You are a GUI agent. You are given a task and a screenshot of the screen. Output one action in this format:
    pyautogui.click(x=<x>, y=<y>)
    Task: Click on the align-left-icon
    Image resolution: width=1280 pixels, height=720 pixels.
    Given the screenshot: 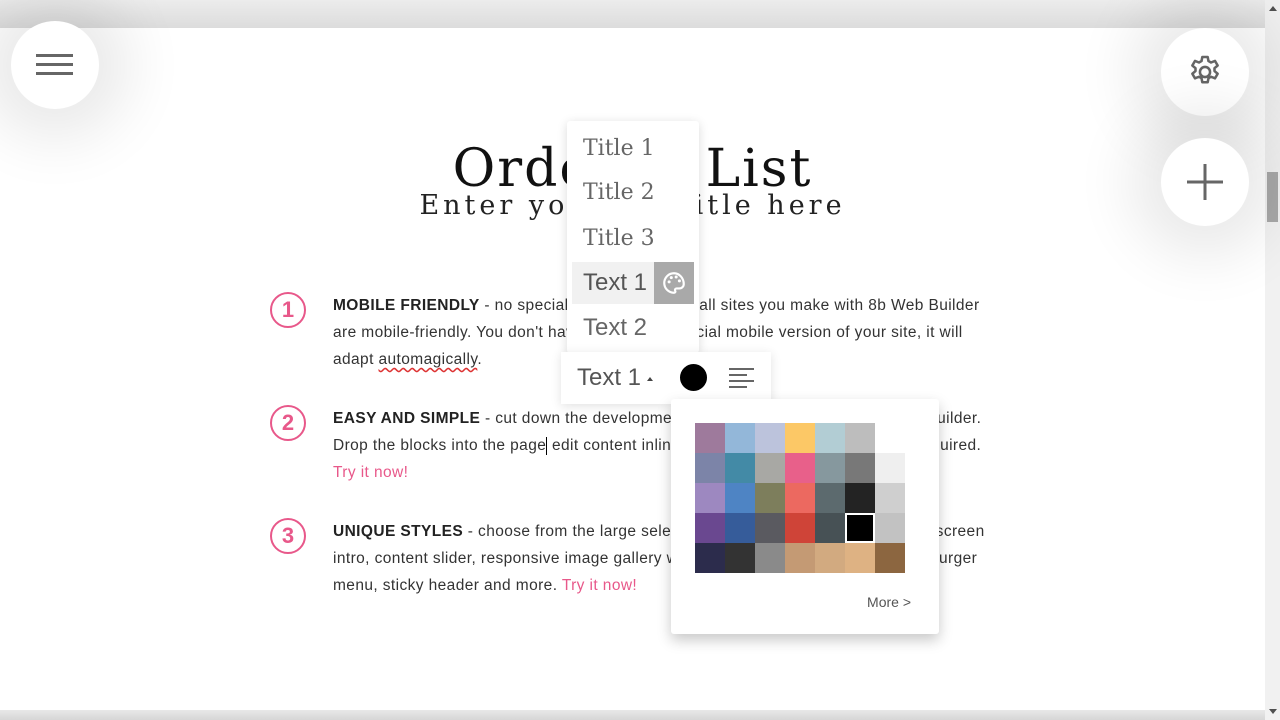 What is the action you would take?
    pyautogui.click(x=741, y=378)
    